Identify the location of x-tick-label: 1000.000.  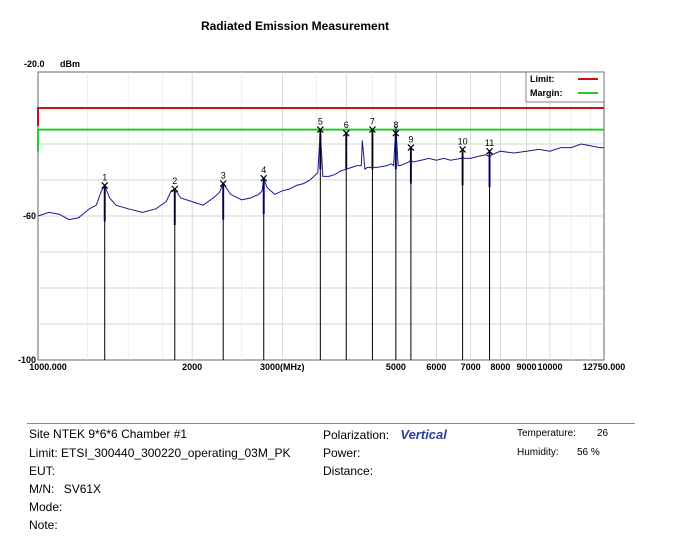
(48, 367).